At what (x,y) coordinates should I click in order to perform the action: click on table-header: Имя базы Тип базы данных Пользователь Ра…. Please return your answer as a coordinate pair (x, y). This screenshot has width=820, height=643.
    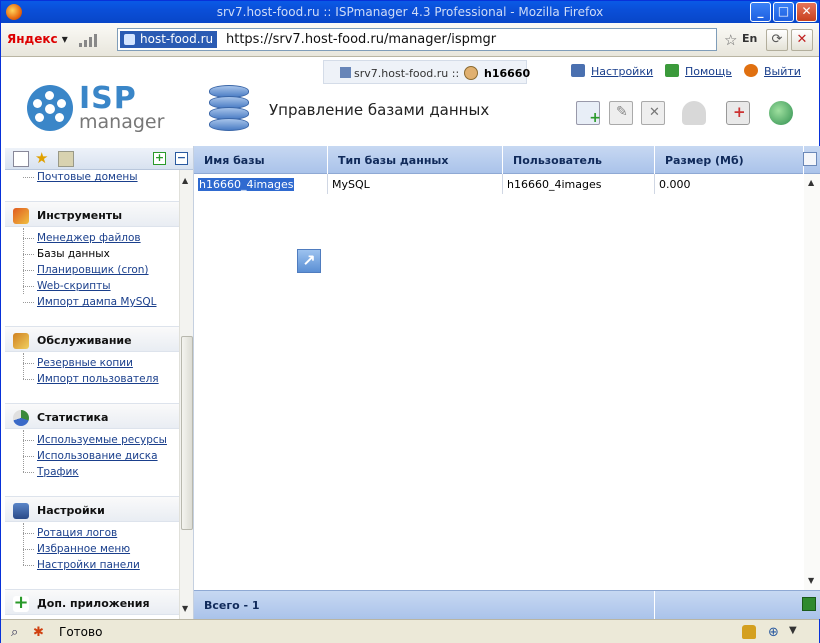
    Looking at the image, I should click on (507, 160).